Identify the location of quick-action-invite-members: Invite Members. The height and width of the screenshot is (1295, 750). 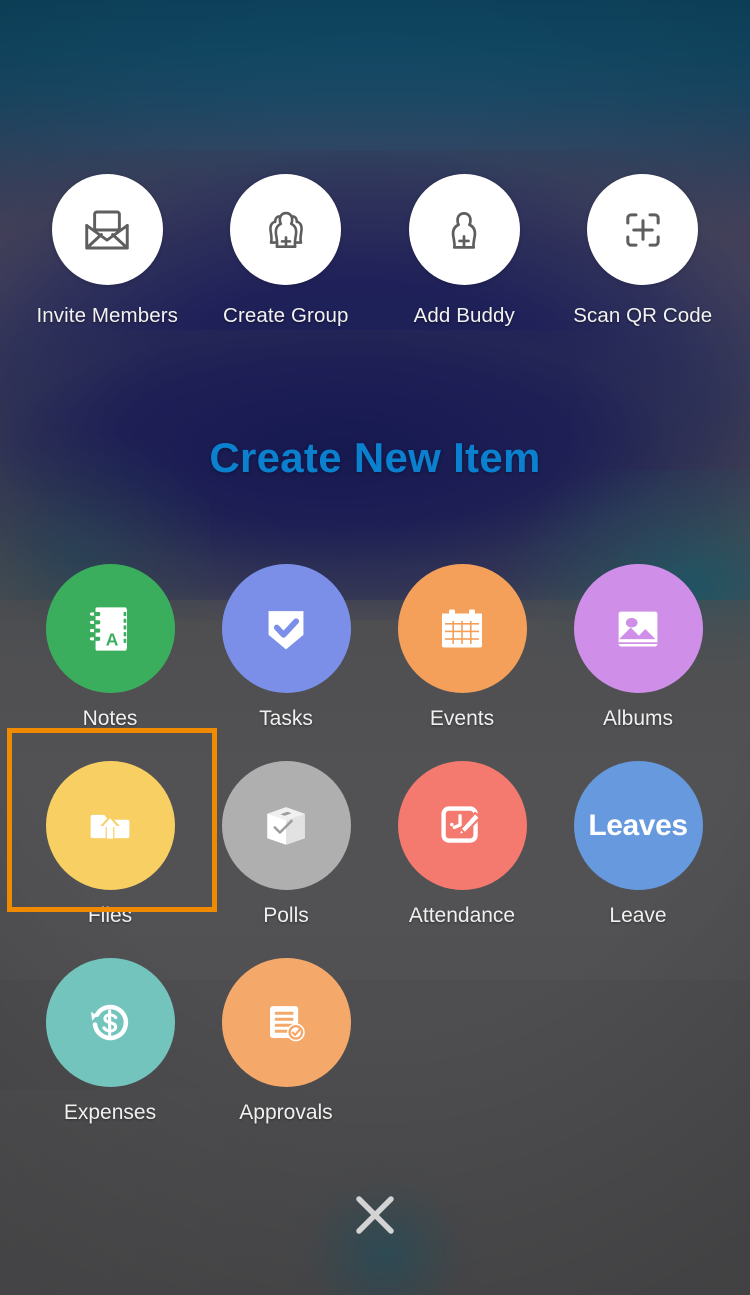
(107, 251).